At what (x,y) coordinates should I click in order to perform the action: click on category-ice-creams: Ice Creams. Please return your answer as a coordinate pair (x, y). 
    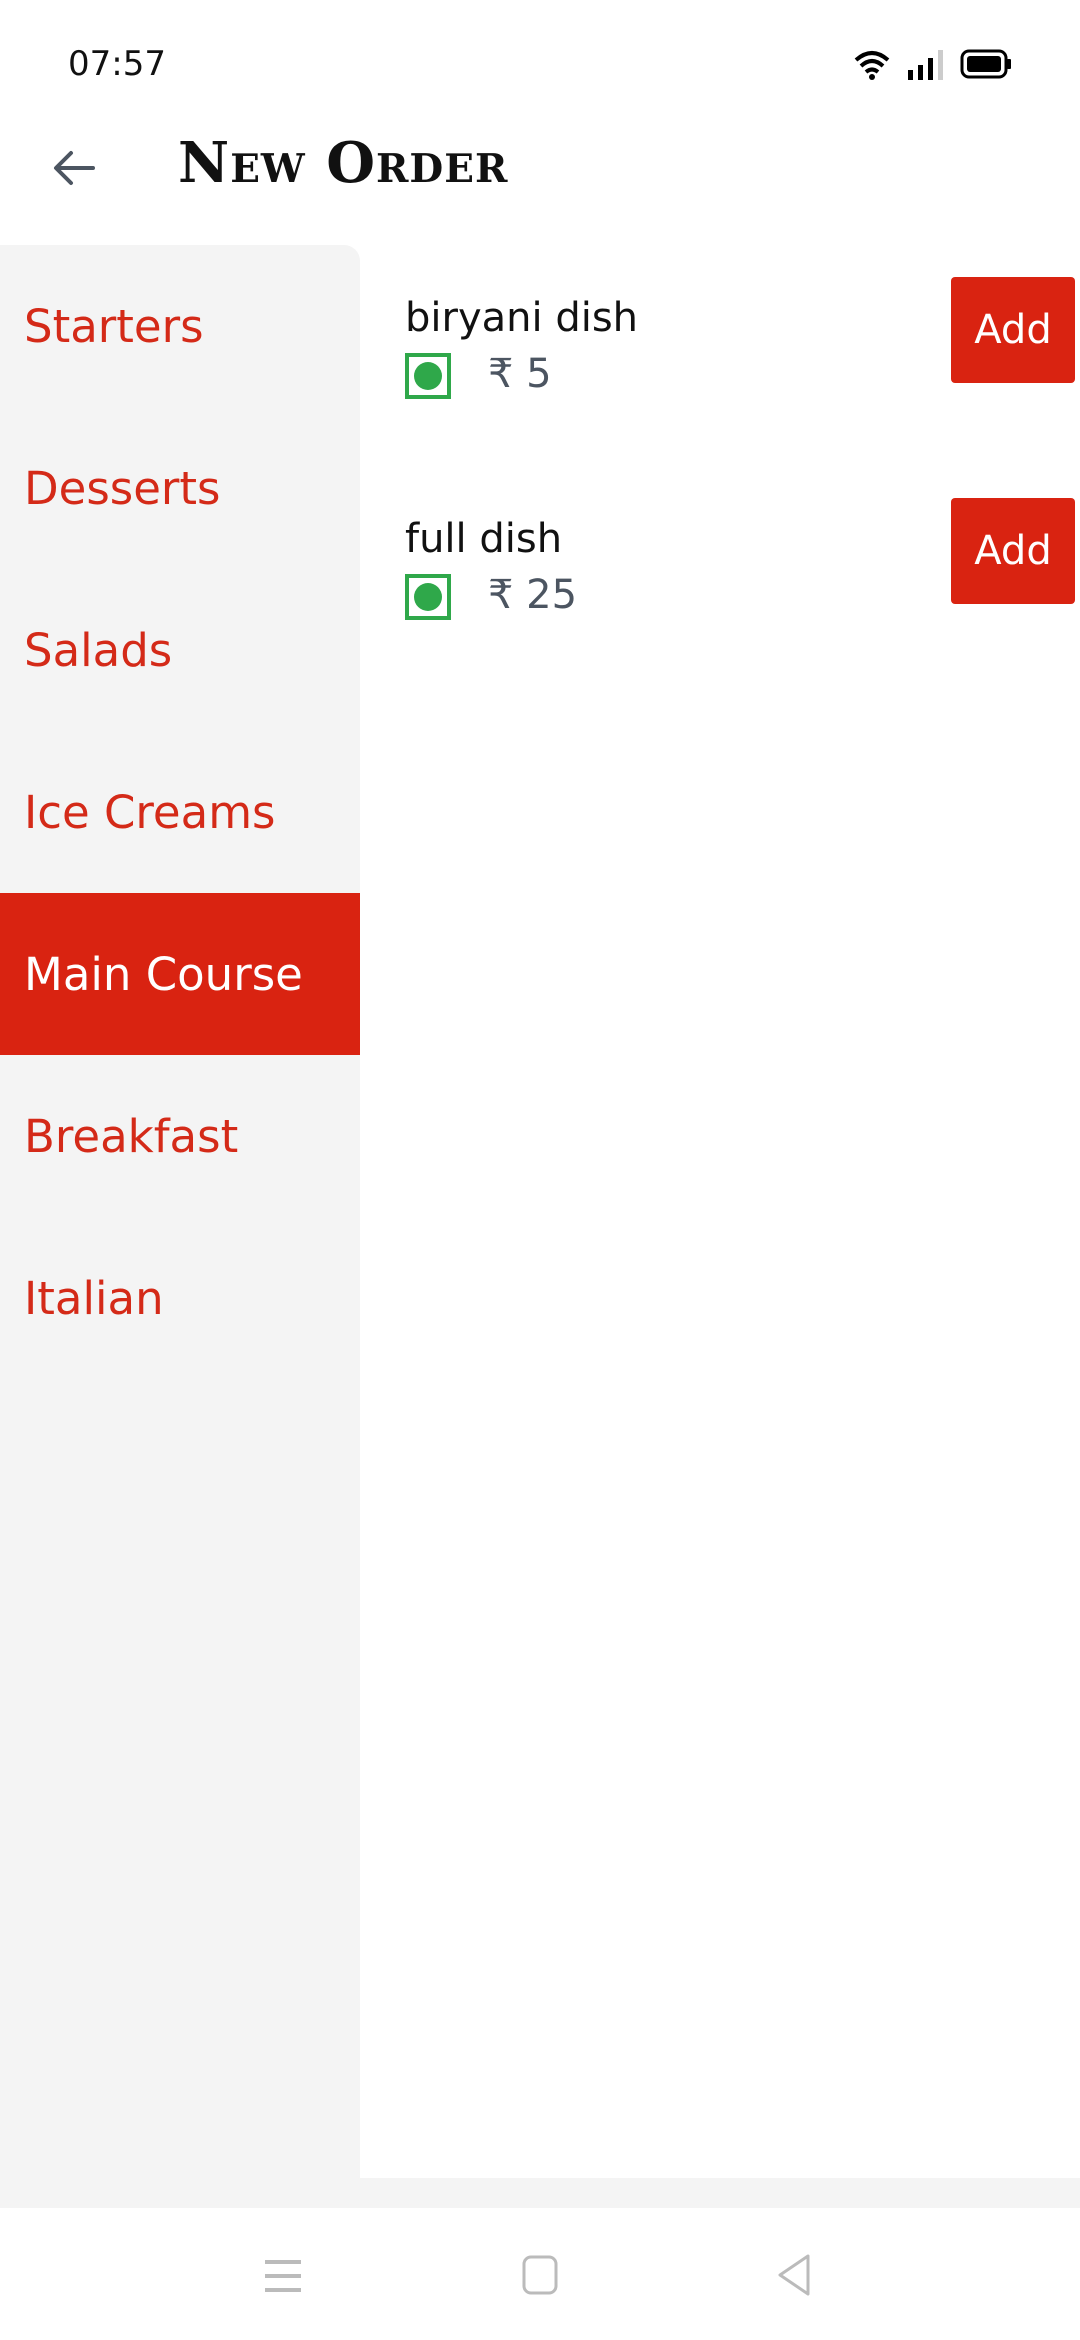
    Looking at the image, I should click on (180, 812).